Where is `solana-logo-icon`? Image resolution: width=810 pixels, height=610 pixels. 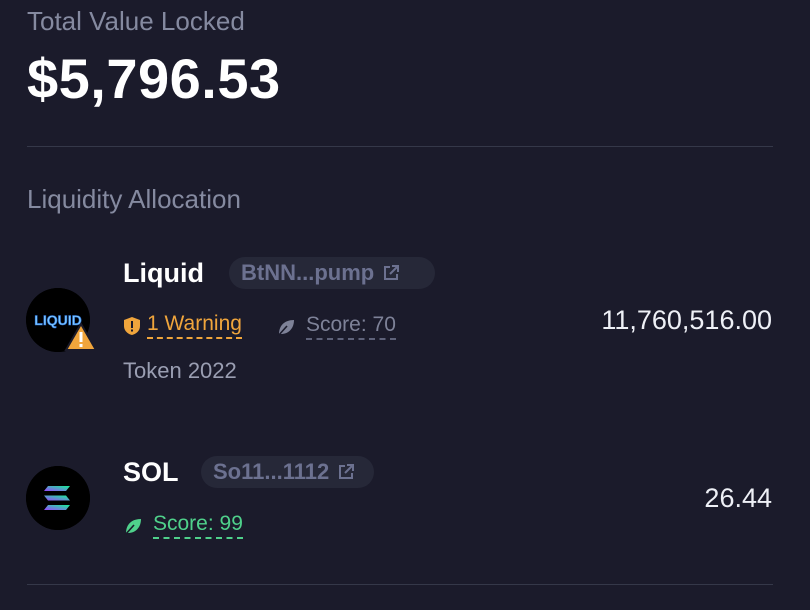
solana-logo-icon is located at coordinates (58, 498).